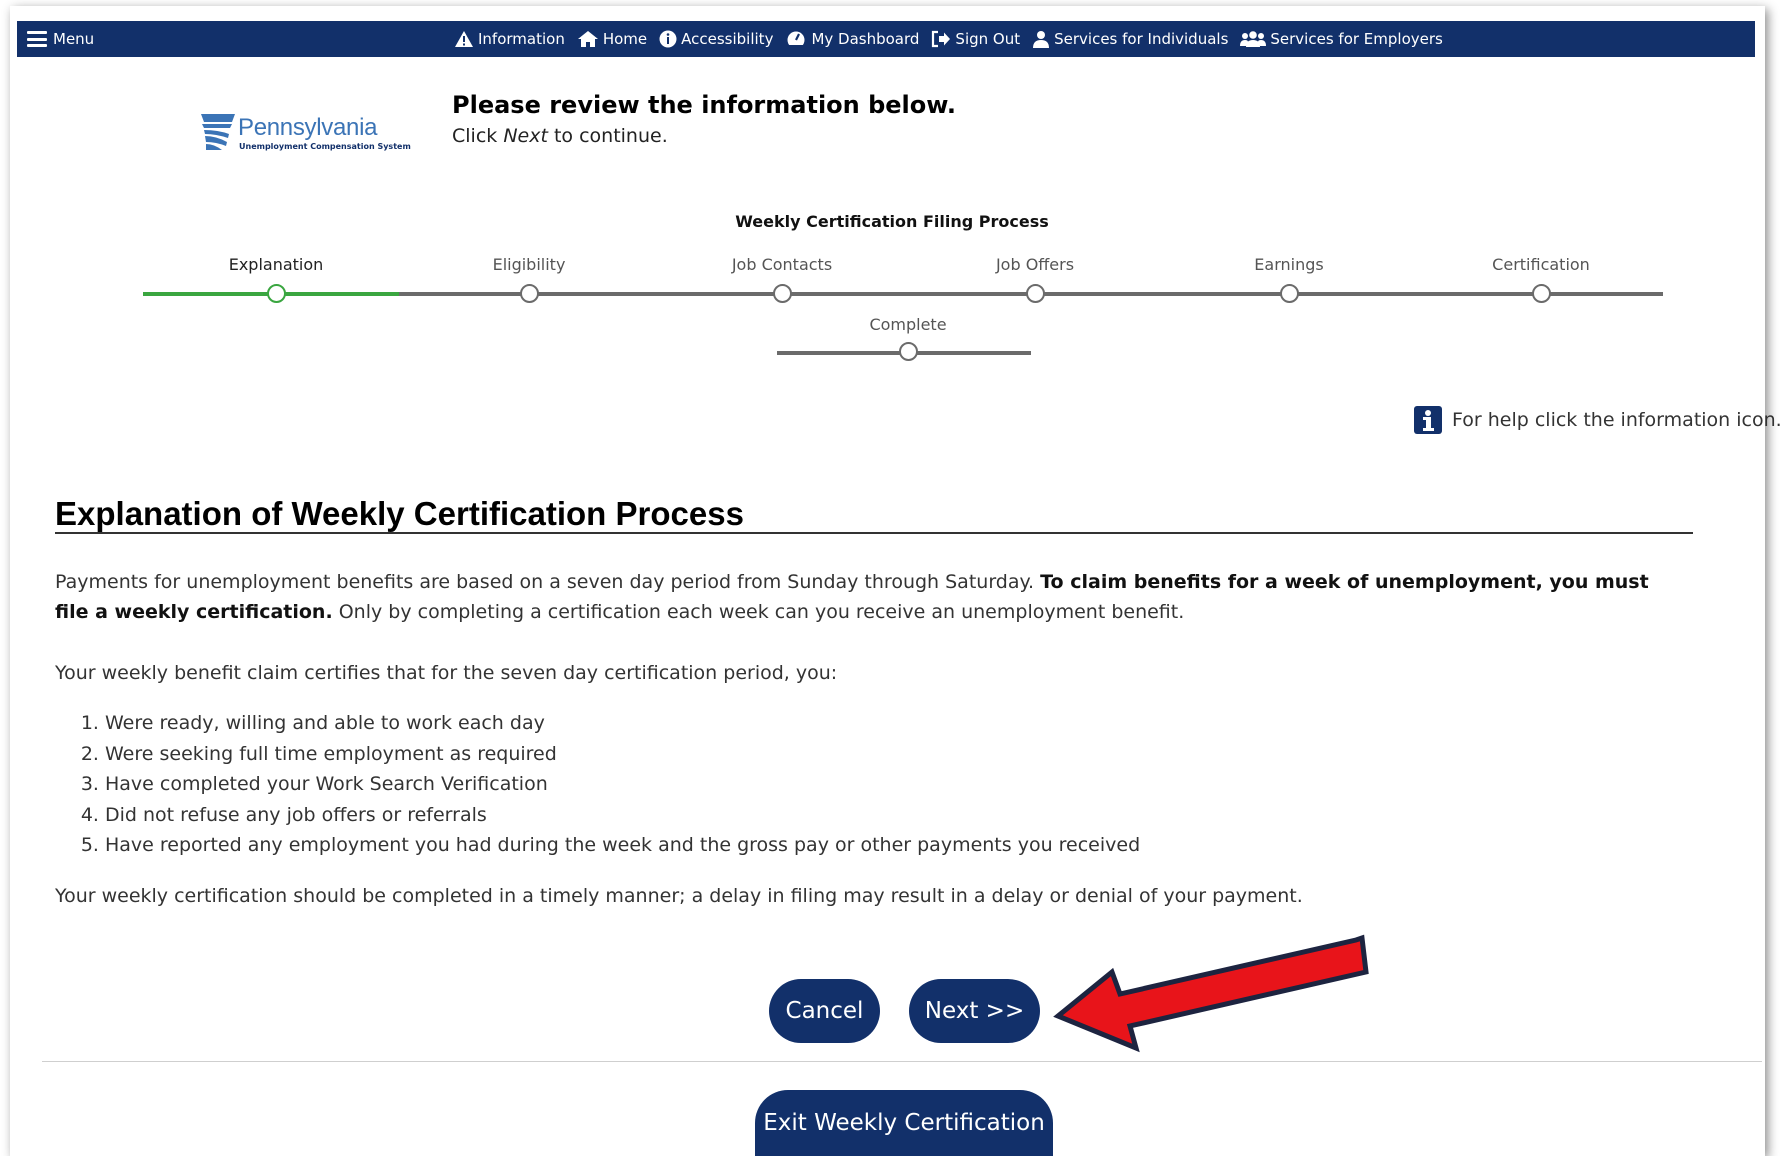  What do you see at coordinates (560, 136) in the screenshot?
I see `page-instruction: Click Next to continue.` at bounding box center [560, 136].